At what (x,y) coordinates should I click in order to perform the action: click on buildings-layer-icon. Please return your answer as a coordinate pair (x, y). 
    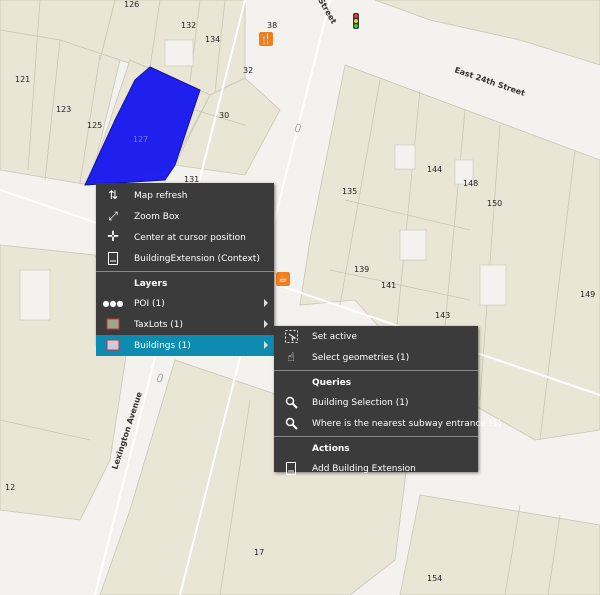
    Looking at the image, I should click on (113, 345).